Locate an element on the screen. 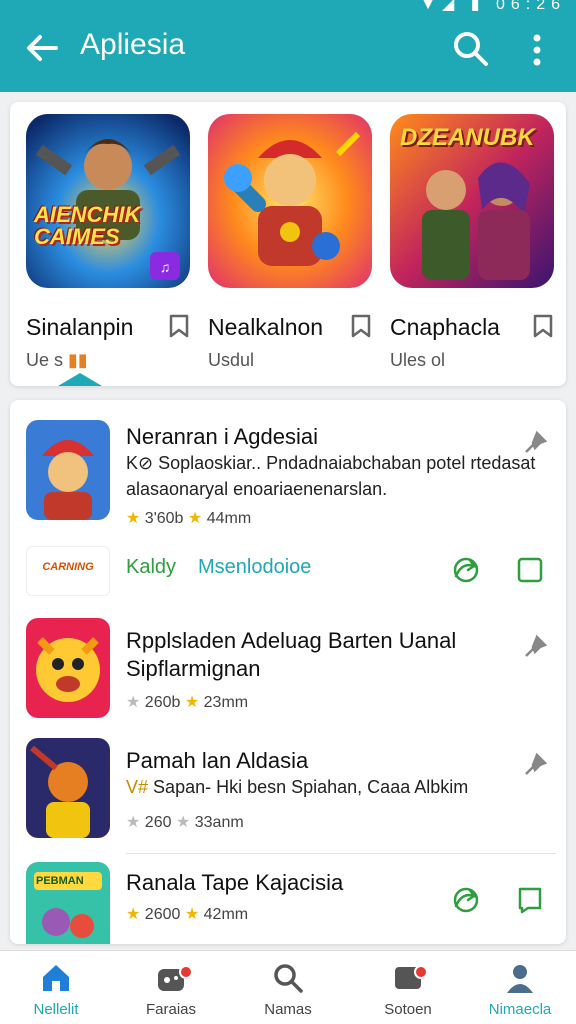 The height and width of the screenshot is (1024, 576). nav-search: Namas is located at coordinates (288, 989).